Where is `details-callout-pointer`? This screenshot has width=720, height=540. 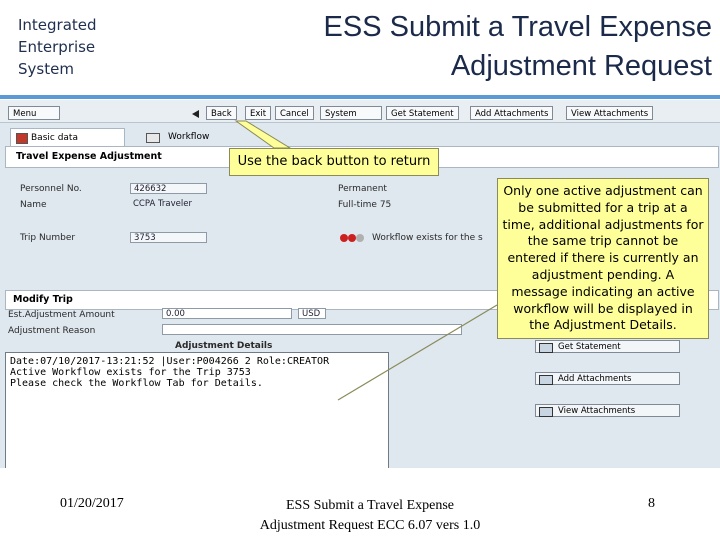
details-callout-pointer is located at coordinates (417, 352).